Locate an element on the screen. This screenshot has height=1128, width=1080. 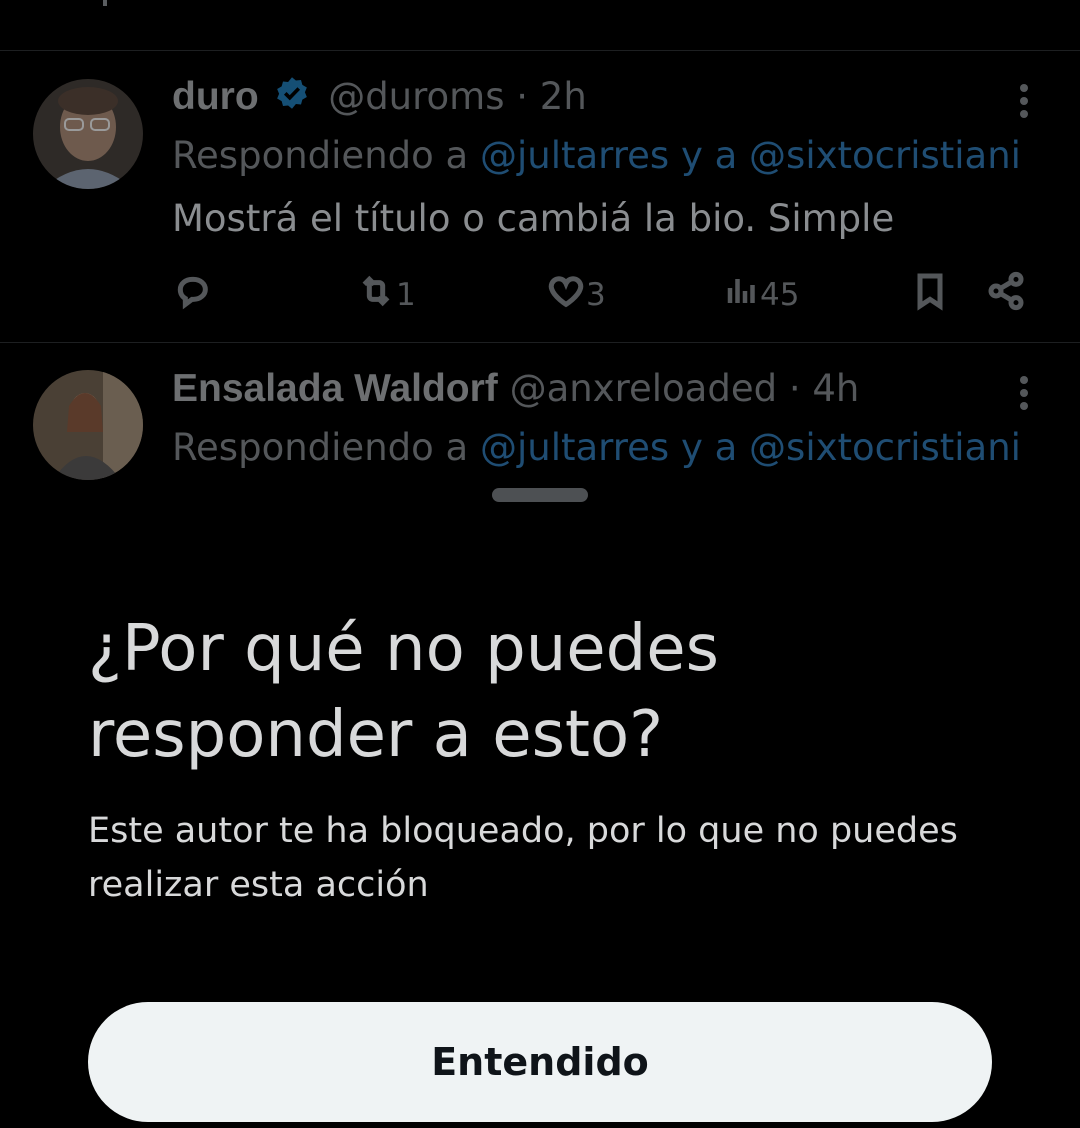
avatar-duro is located at coordinates (88, 134).